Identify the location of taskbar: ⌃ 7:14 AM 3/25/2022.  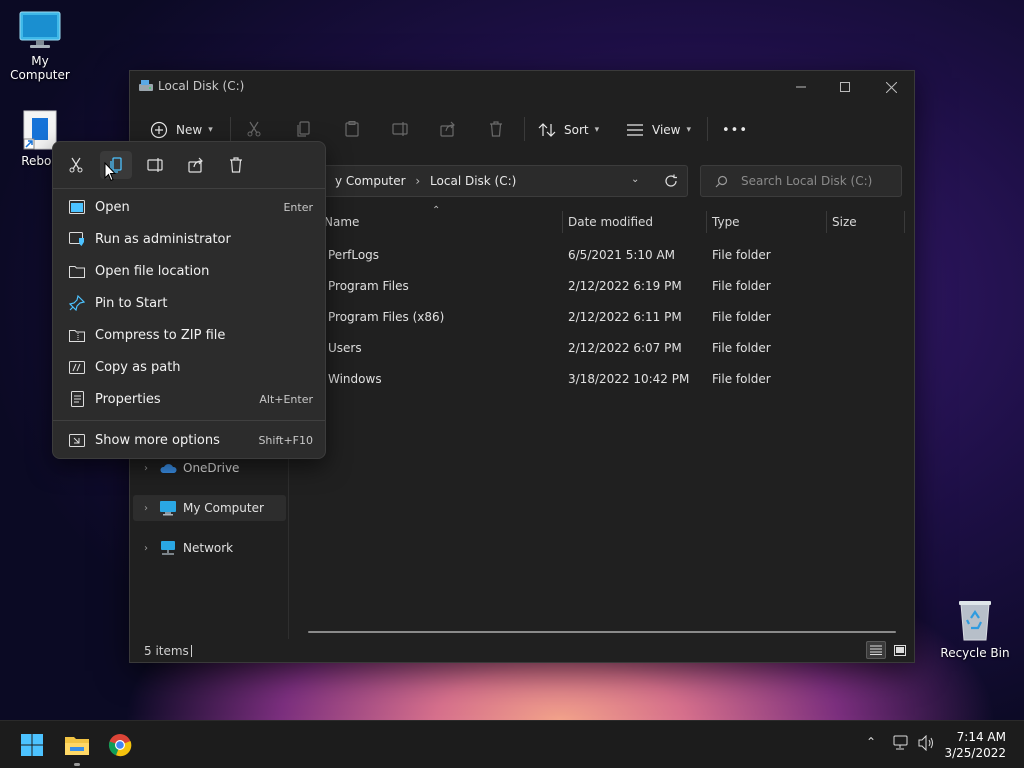
(512, 744).